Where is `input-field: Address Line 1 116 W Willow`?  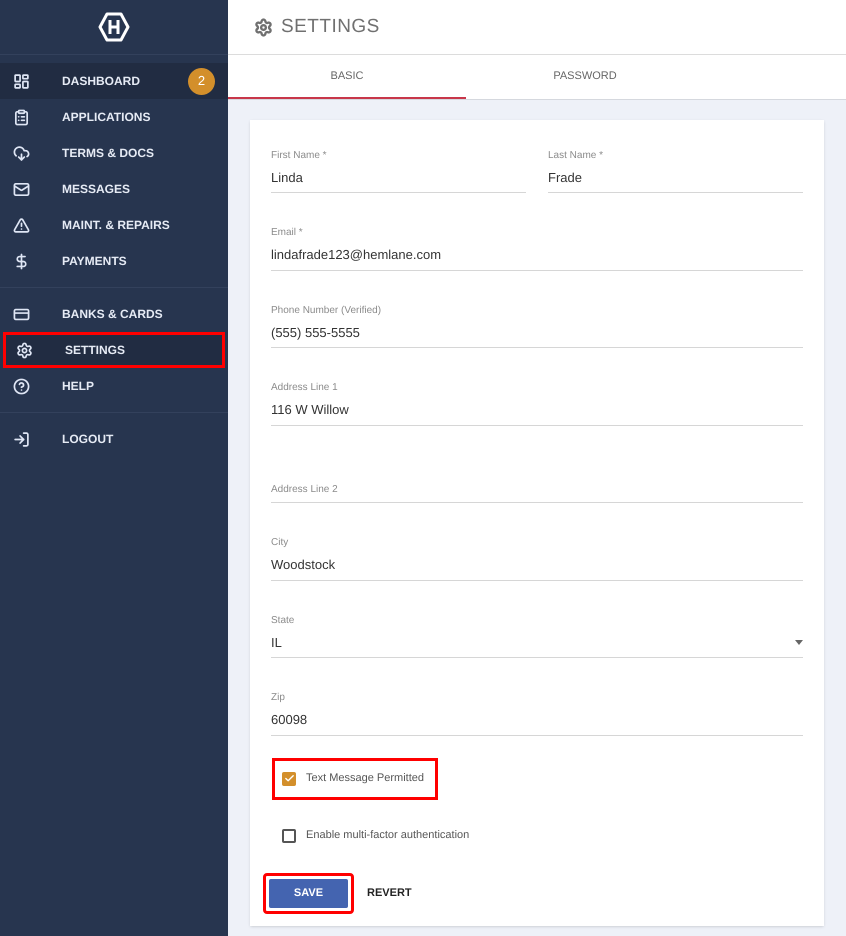 input-field: Address Line 1 116 W Willow is located at coordinates (537, 387).